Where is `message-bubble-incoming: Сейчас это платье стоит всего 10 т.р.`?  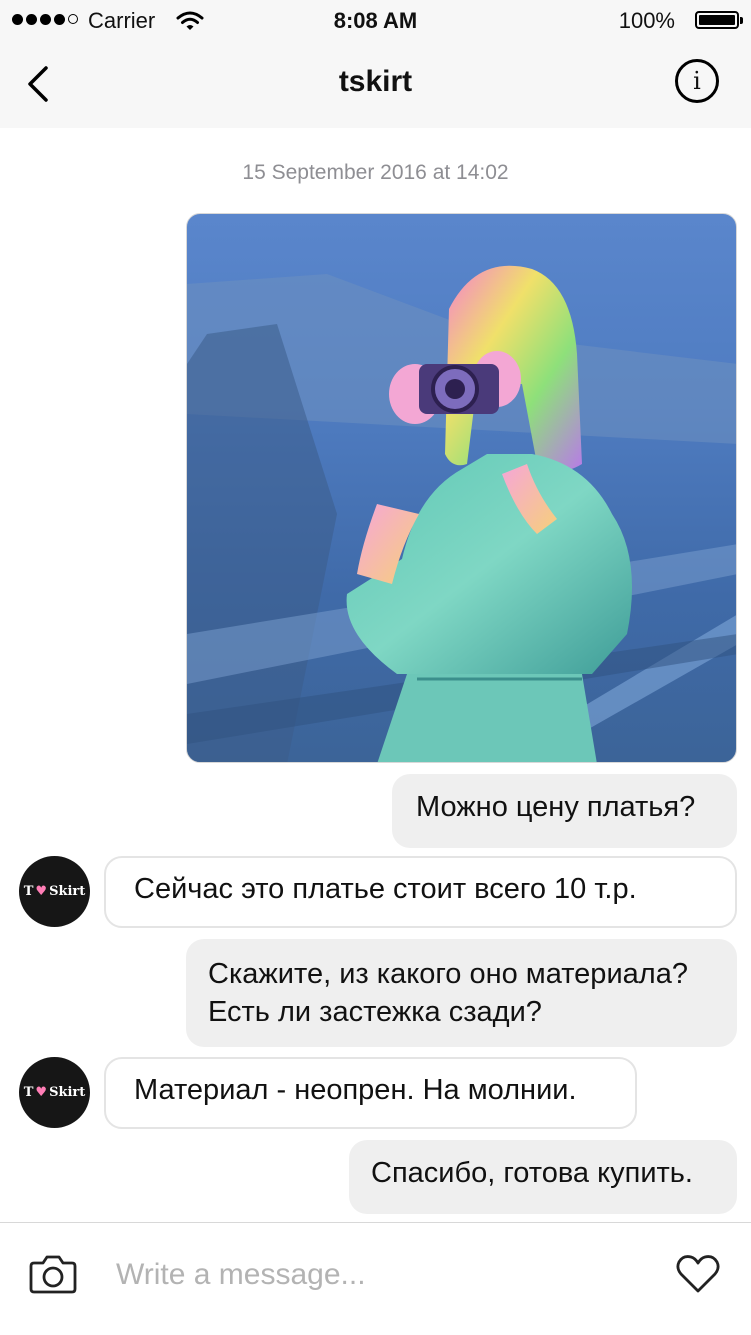
message-bubble-incoming: Сейчас это платье стоит всего 10 т.р. is located at coordinates (420, 892).